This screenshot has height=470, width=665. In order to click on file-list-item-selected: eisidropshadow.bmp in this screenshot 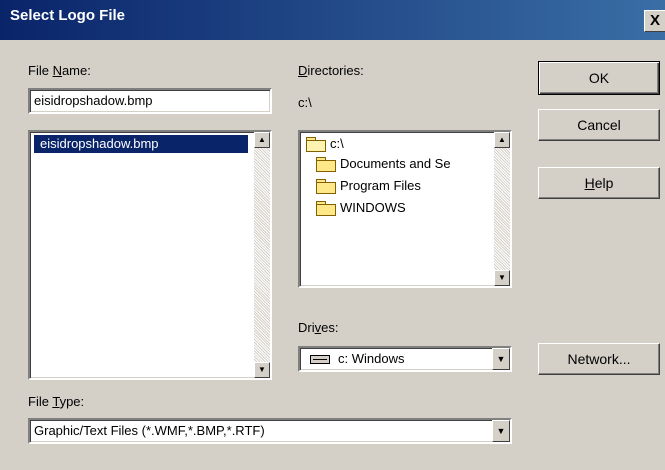, I will do `click(141, 144)`.